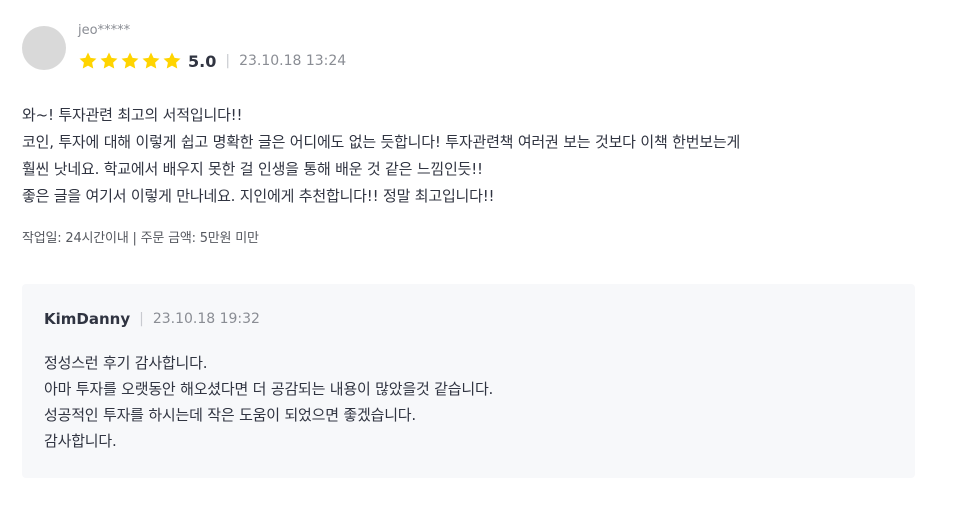 The image size is (966, 510). What do you see at coordinates (230, 415) in the screenshot?
I see `reply-body-line: 성공적인 투자를 하시는데 작은 도움이 되었으면 좋겠습니다.` at bounding box center [230, 415].